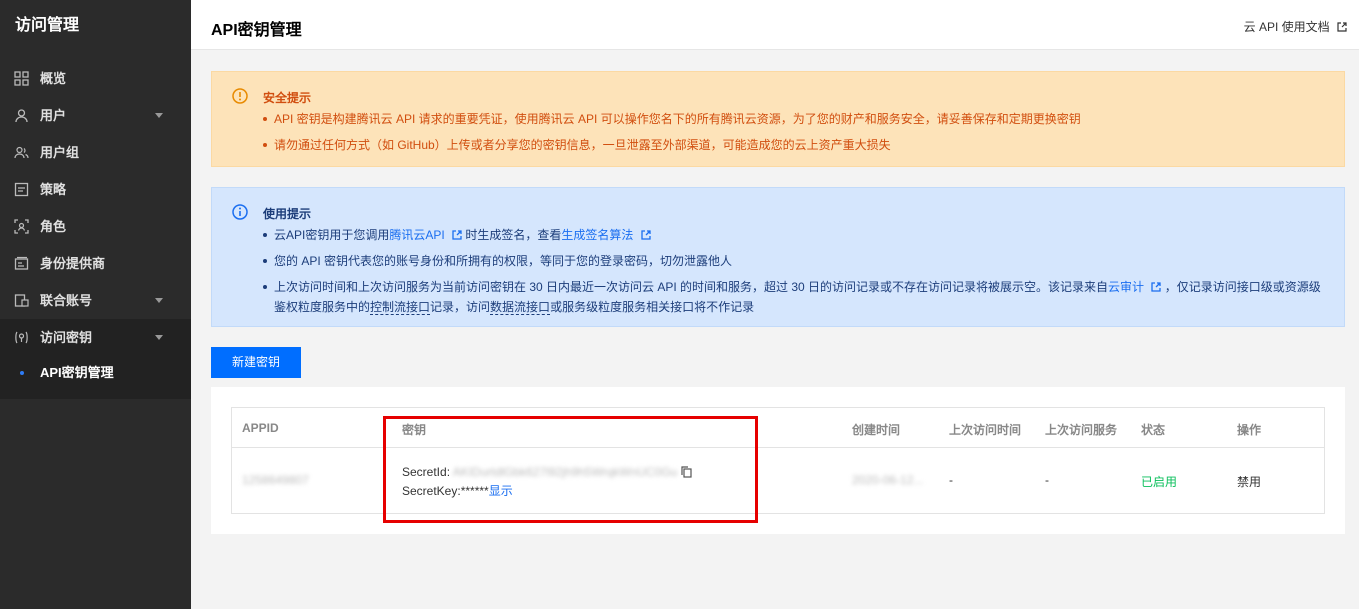 Image resolution: width=1359 pixels, height=609 pixels. Describe the element at coordinates (260, 428) in the screenshot. I see `col-appid: APPID` at that location.